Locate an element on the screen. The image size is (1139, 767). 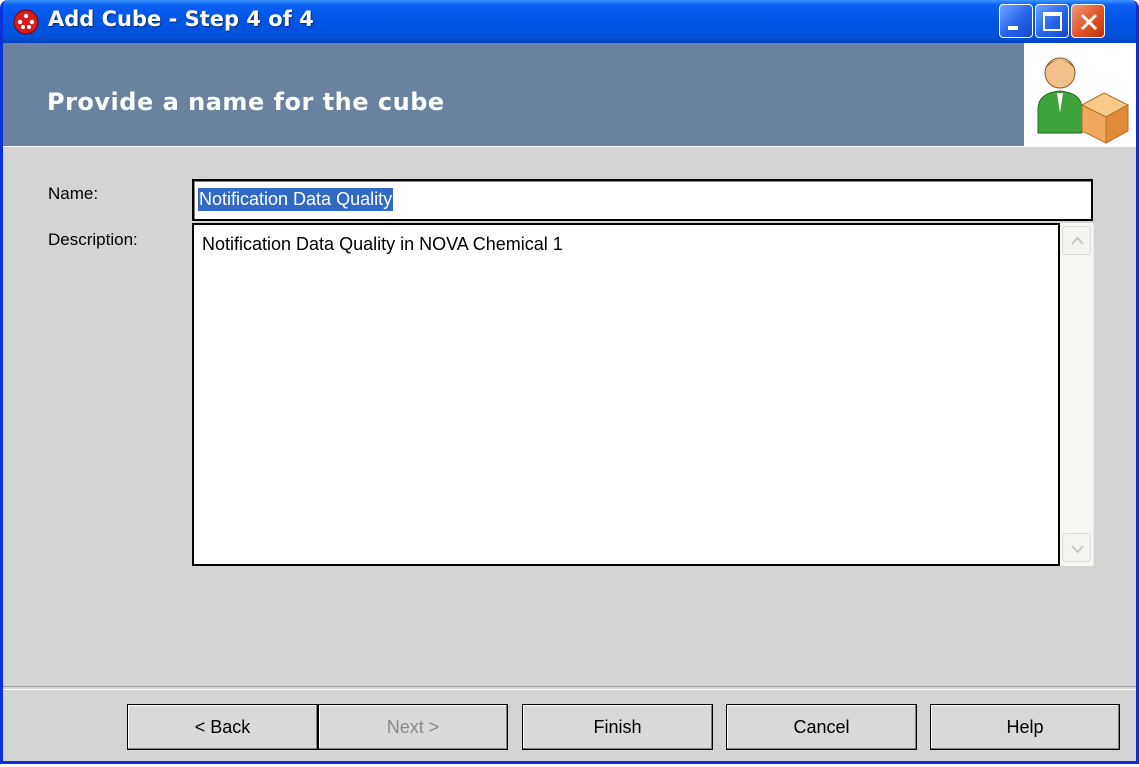
description-label: Description: is located at coordinates (93, 239).